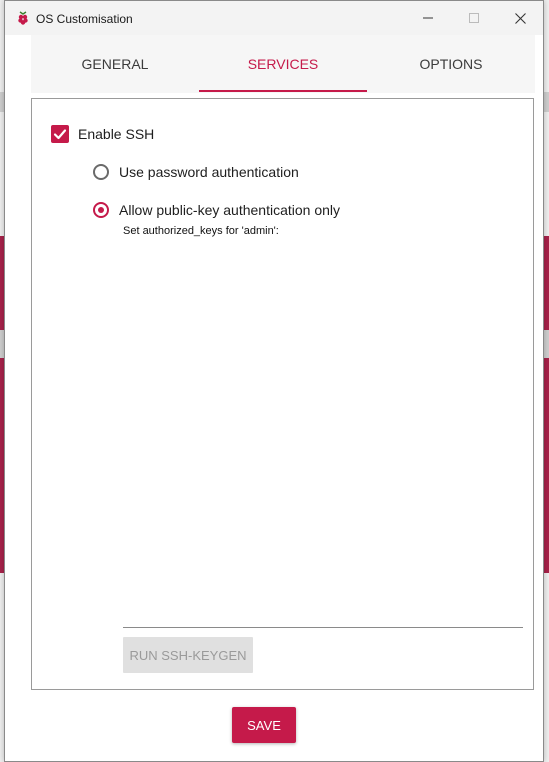  Describe the element at coordinates (188, 655) in the screenshot. I see `run-ssh-keygen-button: RUN SSH-KEYGEN` at that location.